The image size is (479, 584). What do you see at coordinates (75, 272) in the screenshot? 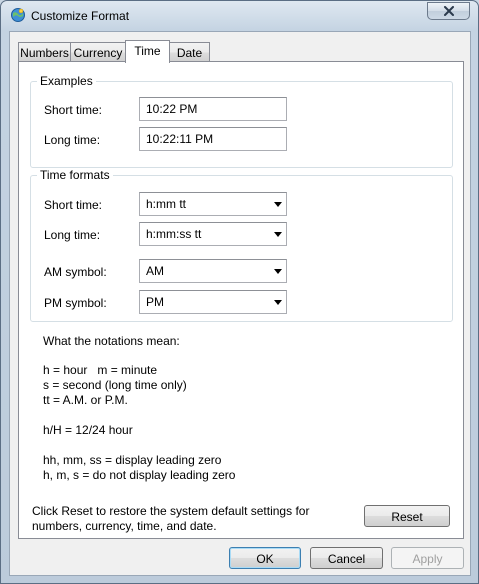
I see `am-symbol-label: AM symbol:` at bounding box center [75, 272].